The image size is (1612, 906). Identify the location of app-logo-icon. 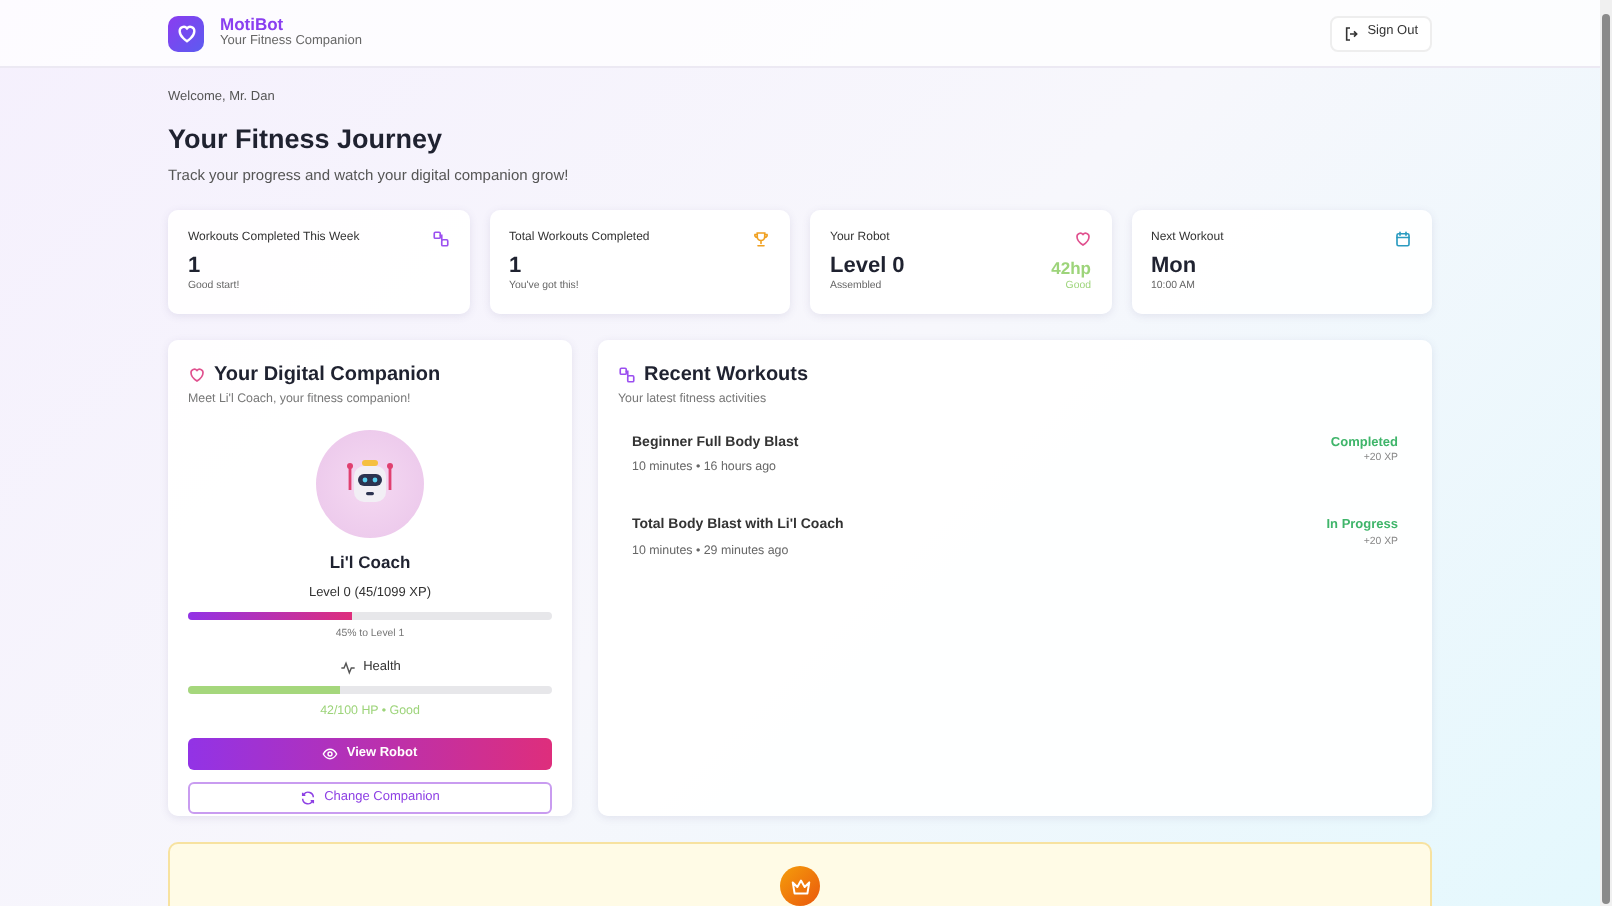
(186, 33).